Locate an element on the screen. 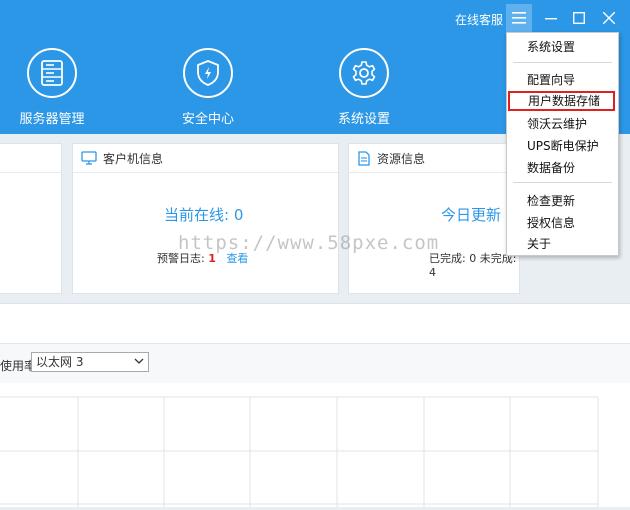 The height and width of the screenshot is (510, 630). nav-system-settings: 系统设置 is located at coordinates (364, 87).